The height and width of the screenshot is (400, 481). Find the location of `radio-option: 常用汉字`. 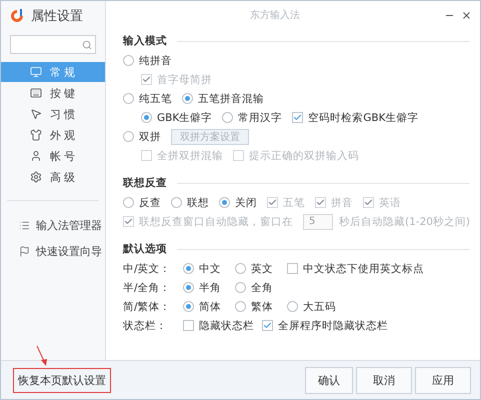

radio-option: 常用汉字 is located at coordinates (252, 117).